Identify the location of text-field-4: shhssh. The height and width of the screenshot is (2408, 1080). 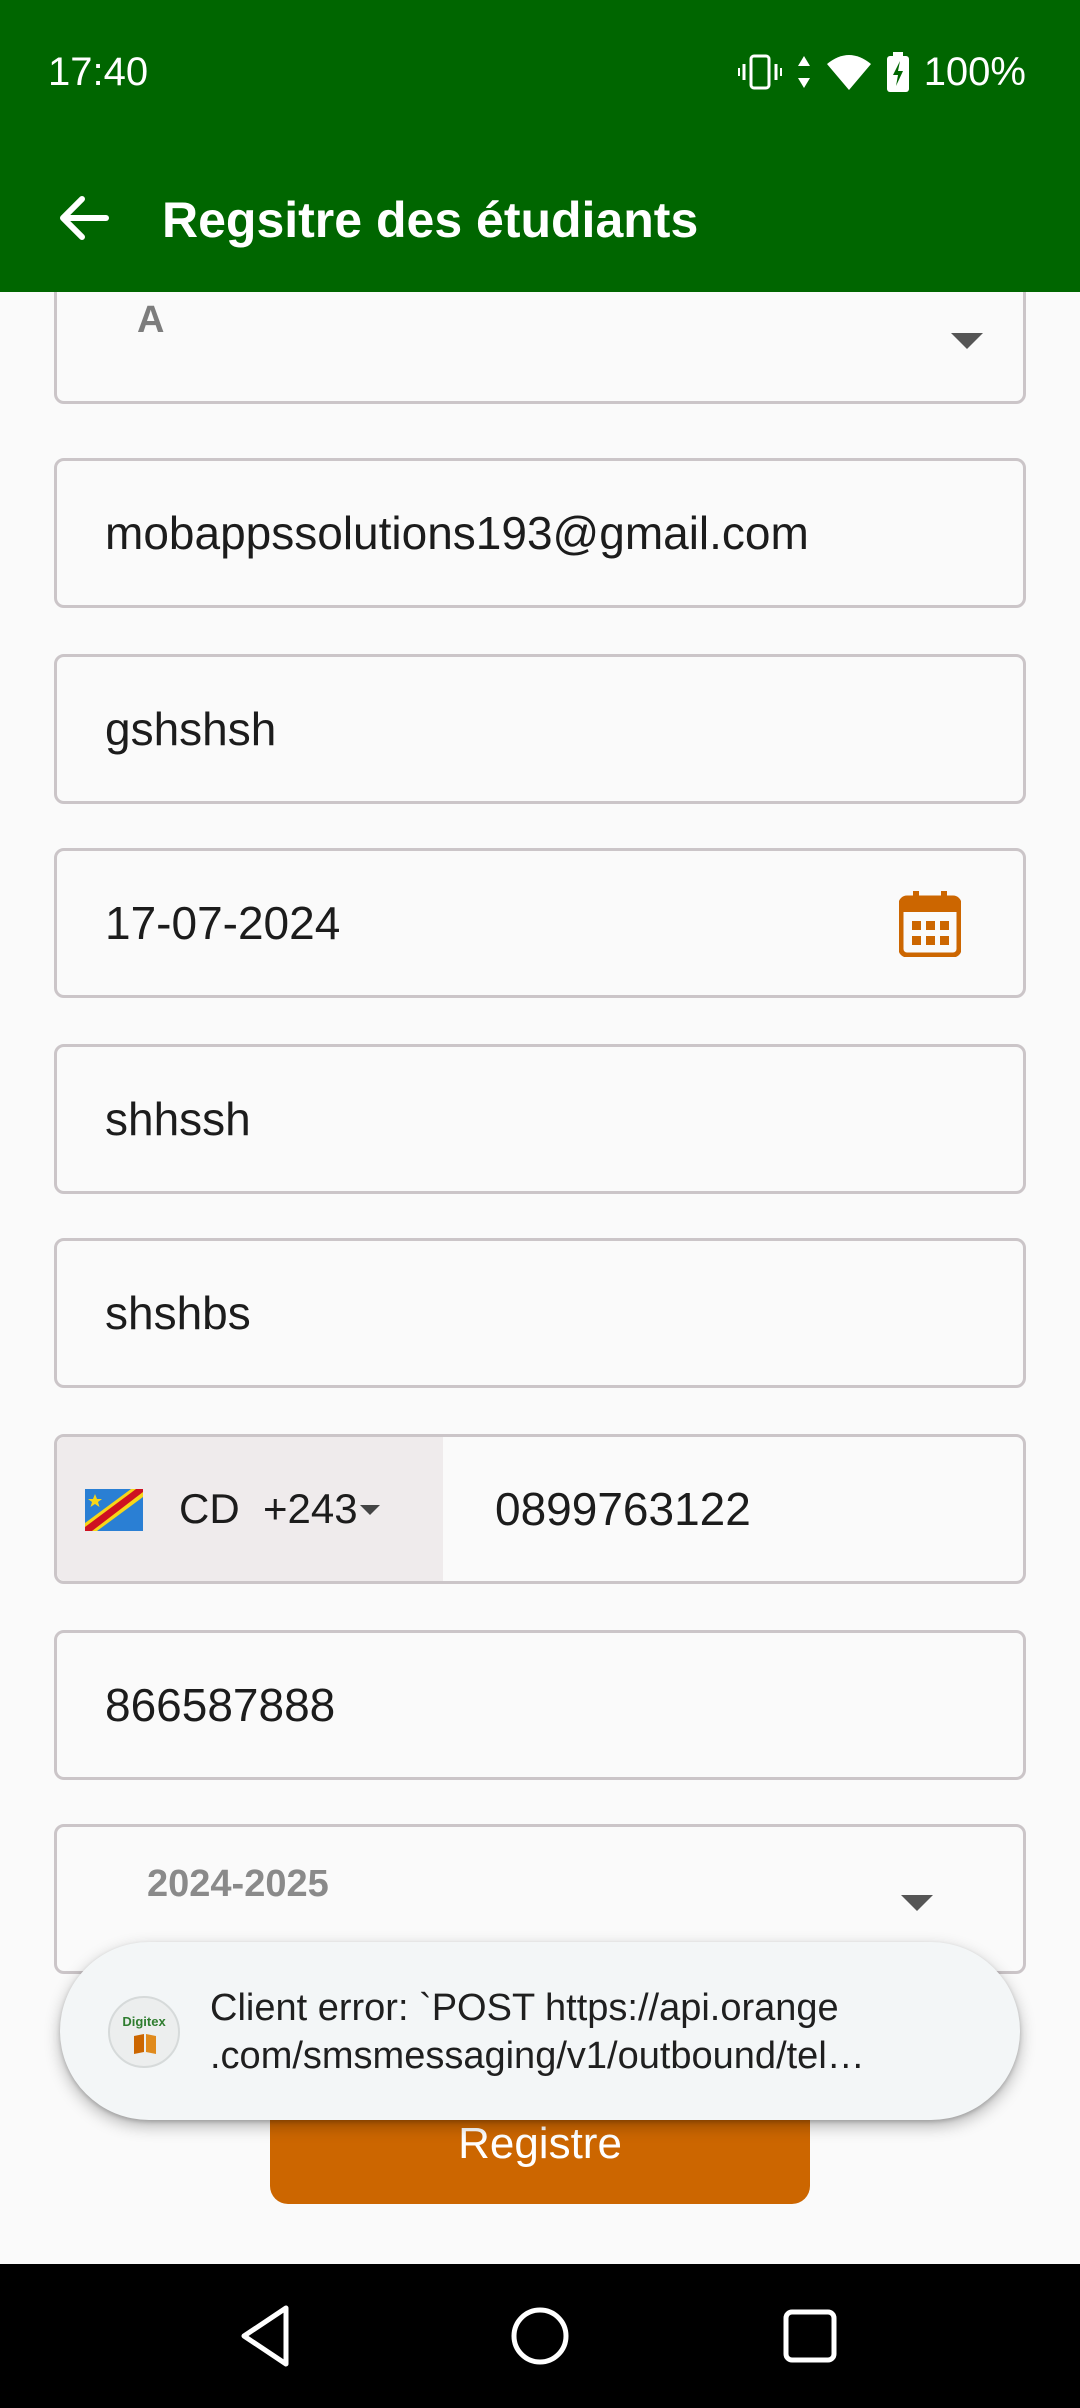
(540, 1119).